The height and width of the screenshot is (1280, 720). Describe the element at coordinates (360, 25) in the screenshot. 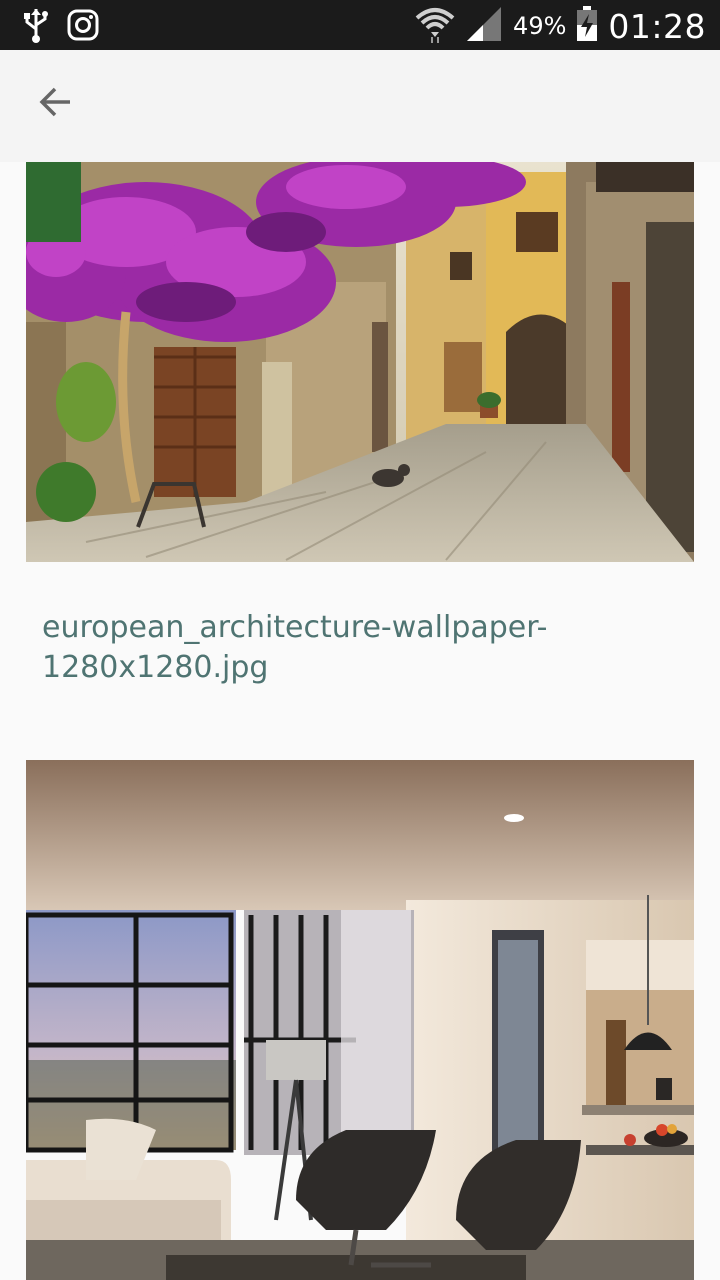

I see `status-bar: 49% 01:28` at that location.